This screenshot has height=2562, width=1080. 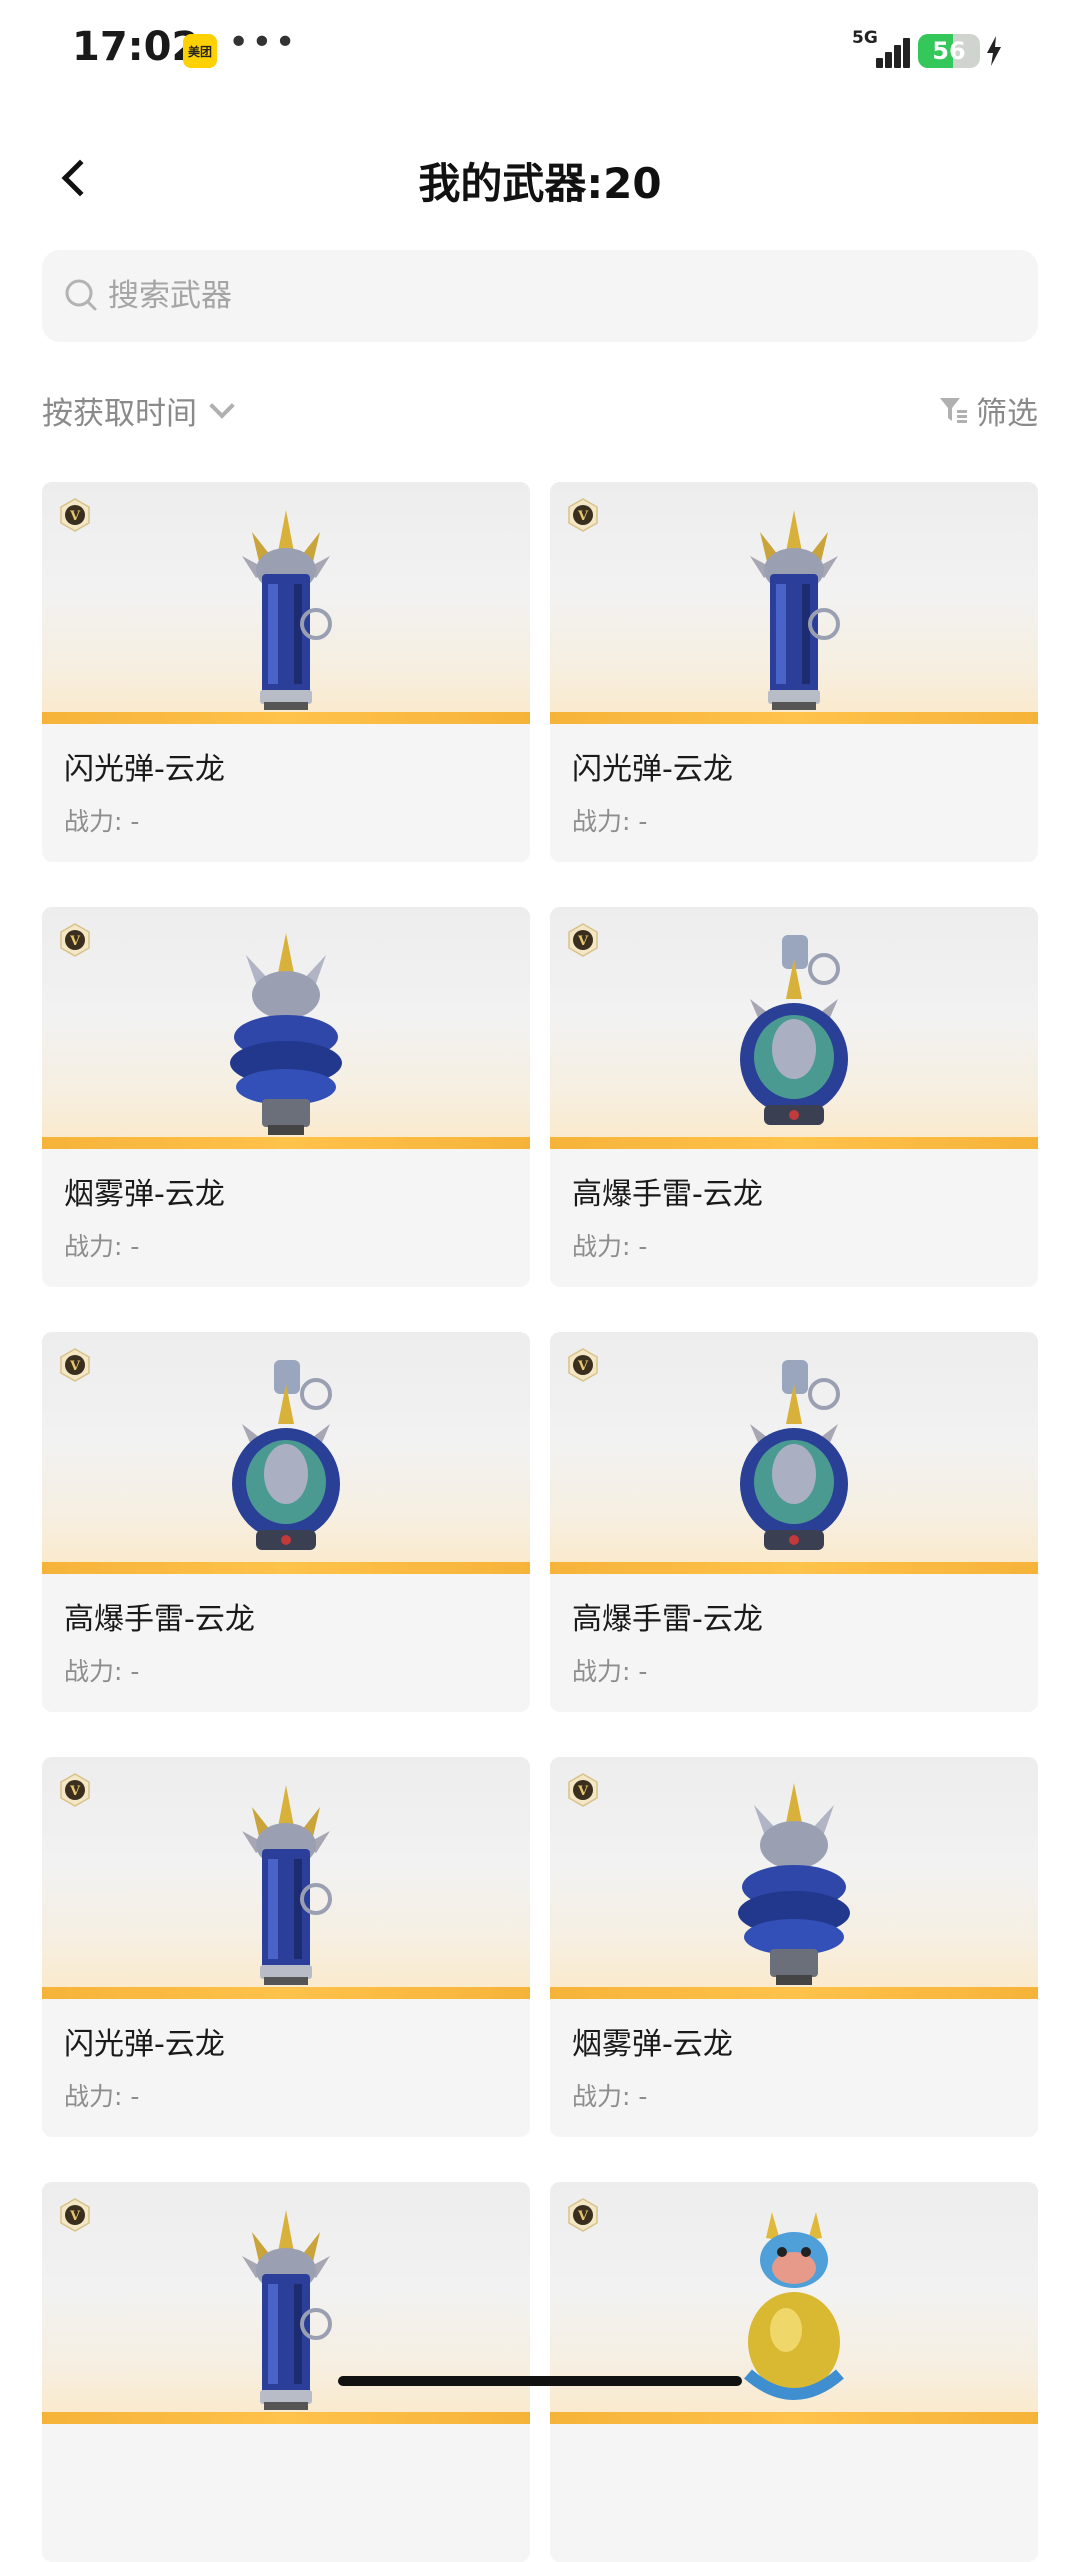 I want to click on filter-button: 筛选, so click(x=988, y=410).